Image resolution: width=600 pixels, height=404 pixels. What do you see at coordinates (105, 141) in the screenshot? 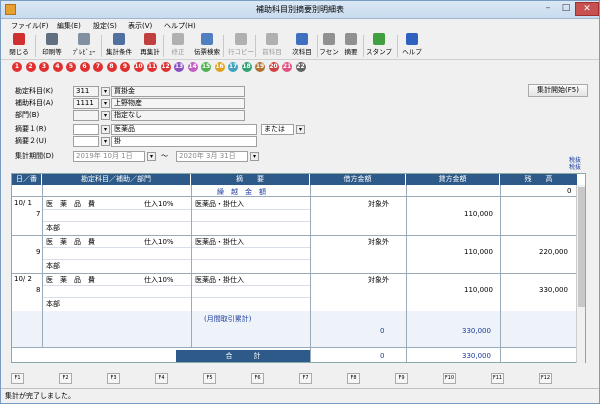
I see `memo2-dropdown-icon: ▾` at bounding box center [105, 141].